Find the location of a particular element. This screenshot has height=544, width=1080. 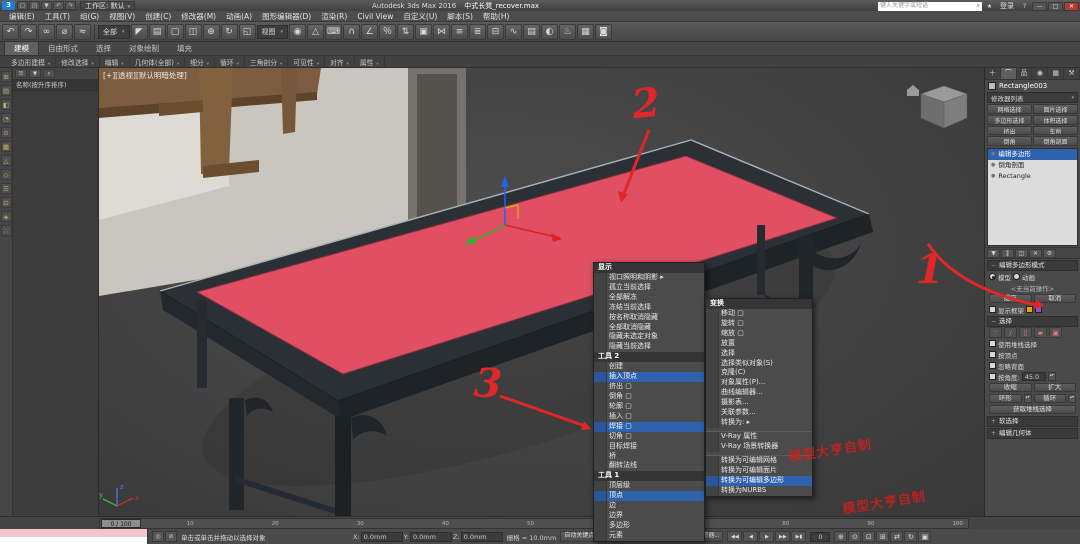

explorer-name-column-header: 名称(按升序排序) is located at coordinates (55, 85).